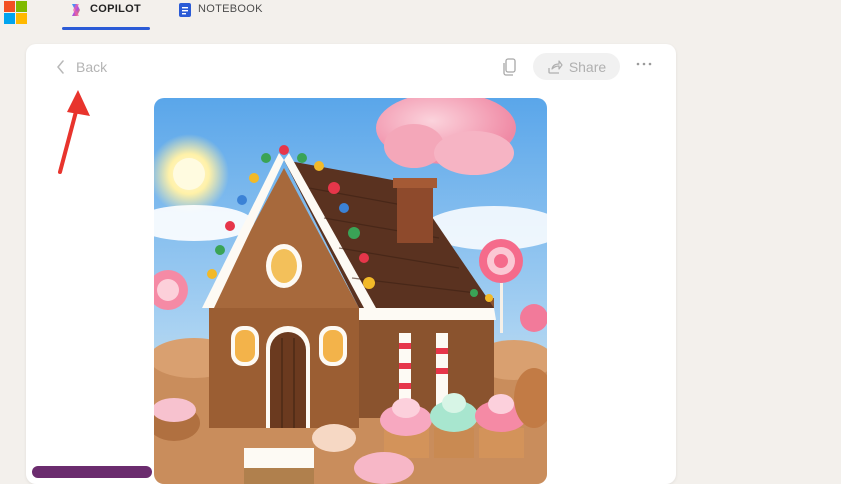  I want to click on chevron-left-icon, so click(60, 67).